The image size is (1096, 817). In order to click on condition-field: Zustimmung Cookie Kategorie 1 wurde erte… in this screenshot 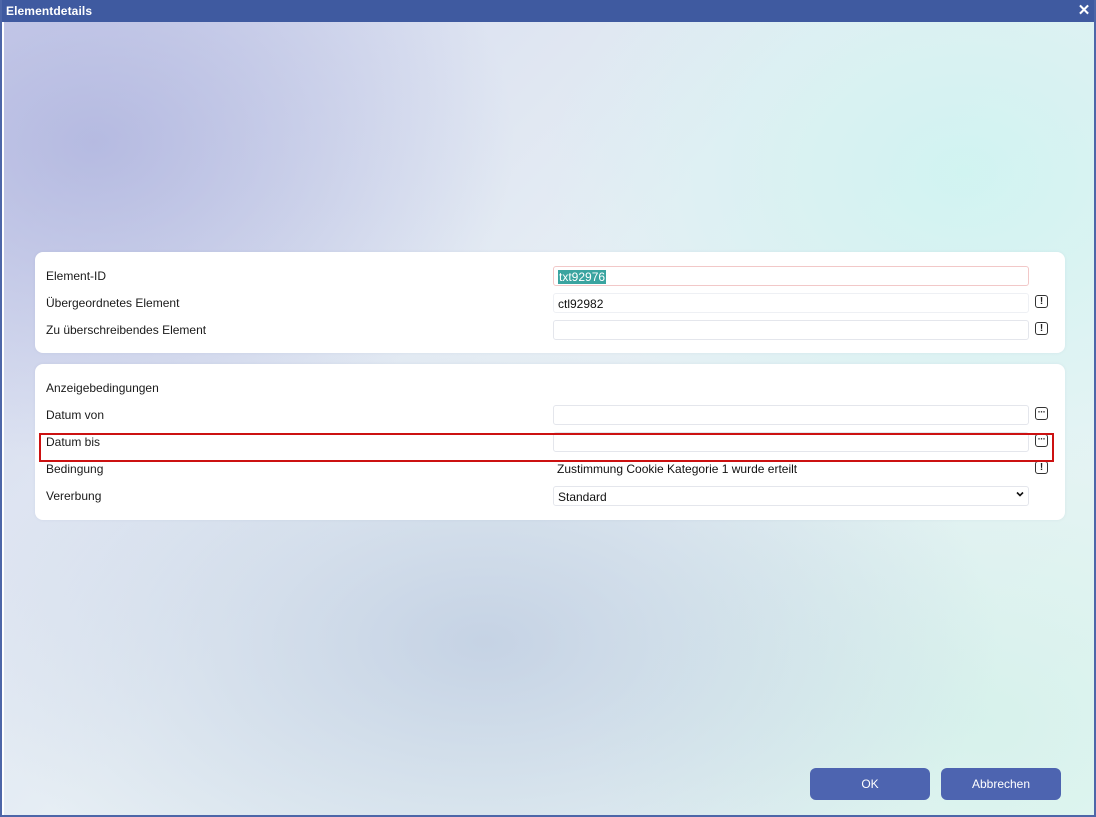, I will do `click(791, 469)`.